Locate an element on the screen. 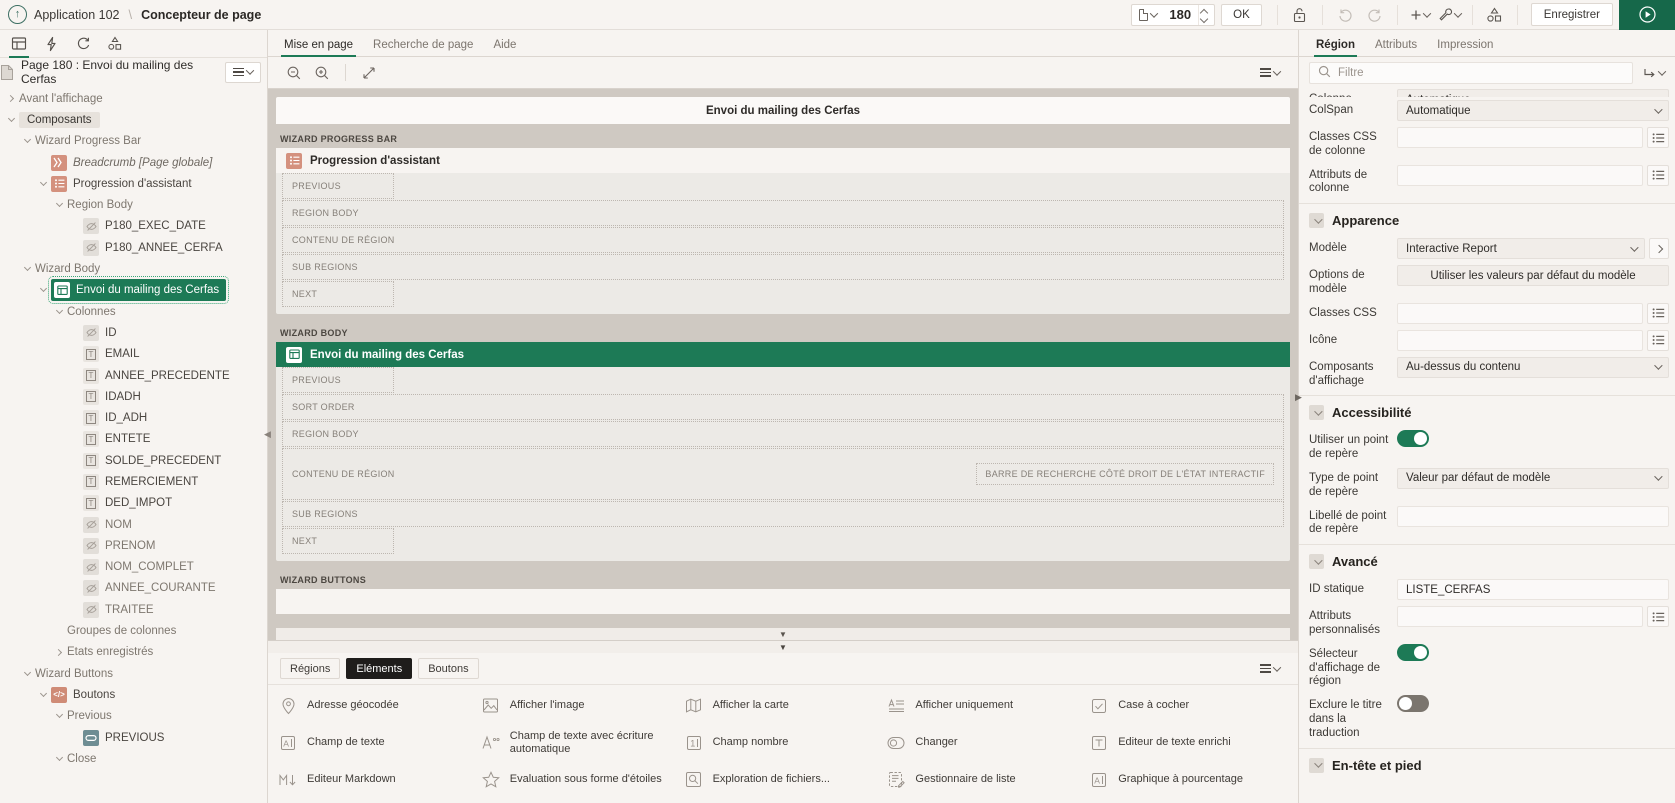 This screenshot has height=803, width=1675. gallery-tab: Eléments is located at coordinates (379, 668).